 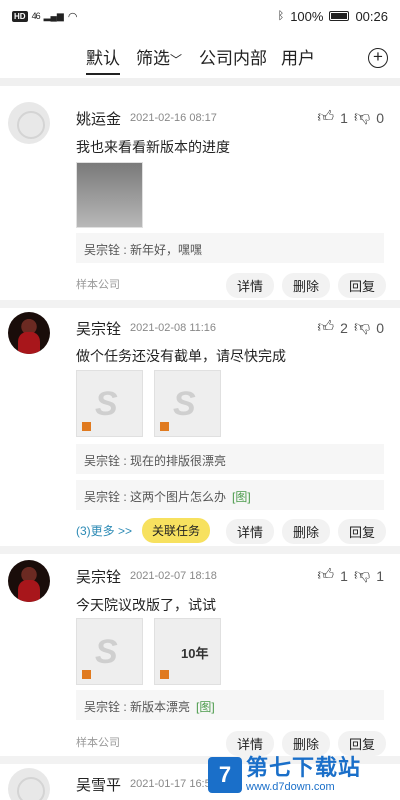 I want to click on watermark-text: 第七下载站 www.d7down.com, so click(x=303, y=775).